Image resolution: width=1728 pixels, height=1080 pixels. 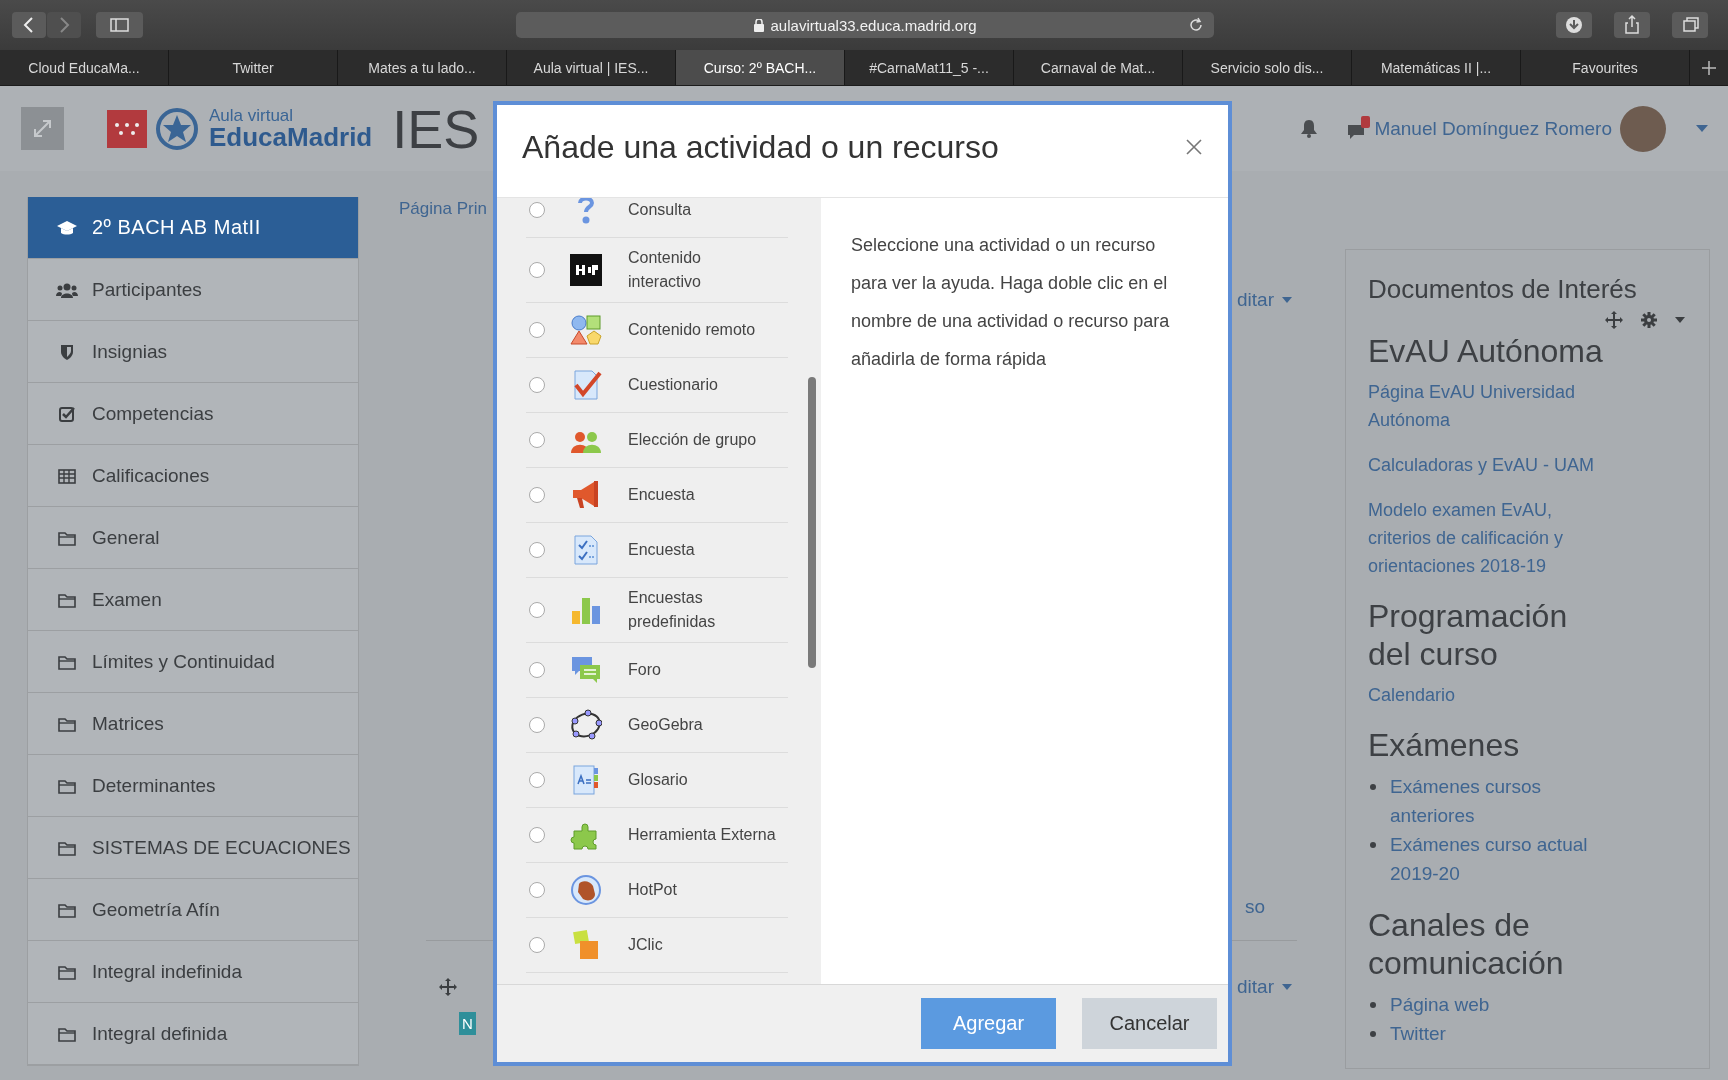 What do you see at coordinates (760, 147) in the screenshot?
I see `dialog-title: Añade una actividad o un recurso` at bounding box center [760, 147].